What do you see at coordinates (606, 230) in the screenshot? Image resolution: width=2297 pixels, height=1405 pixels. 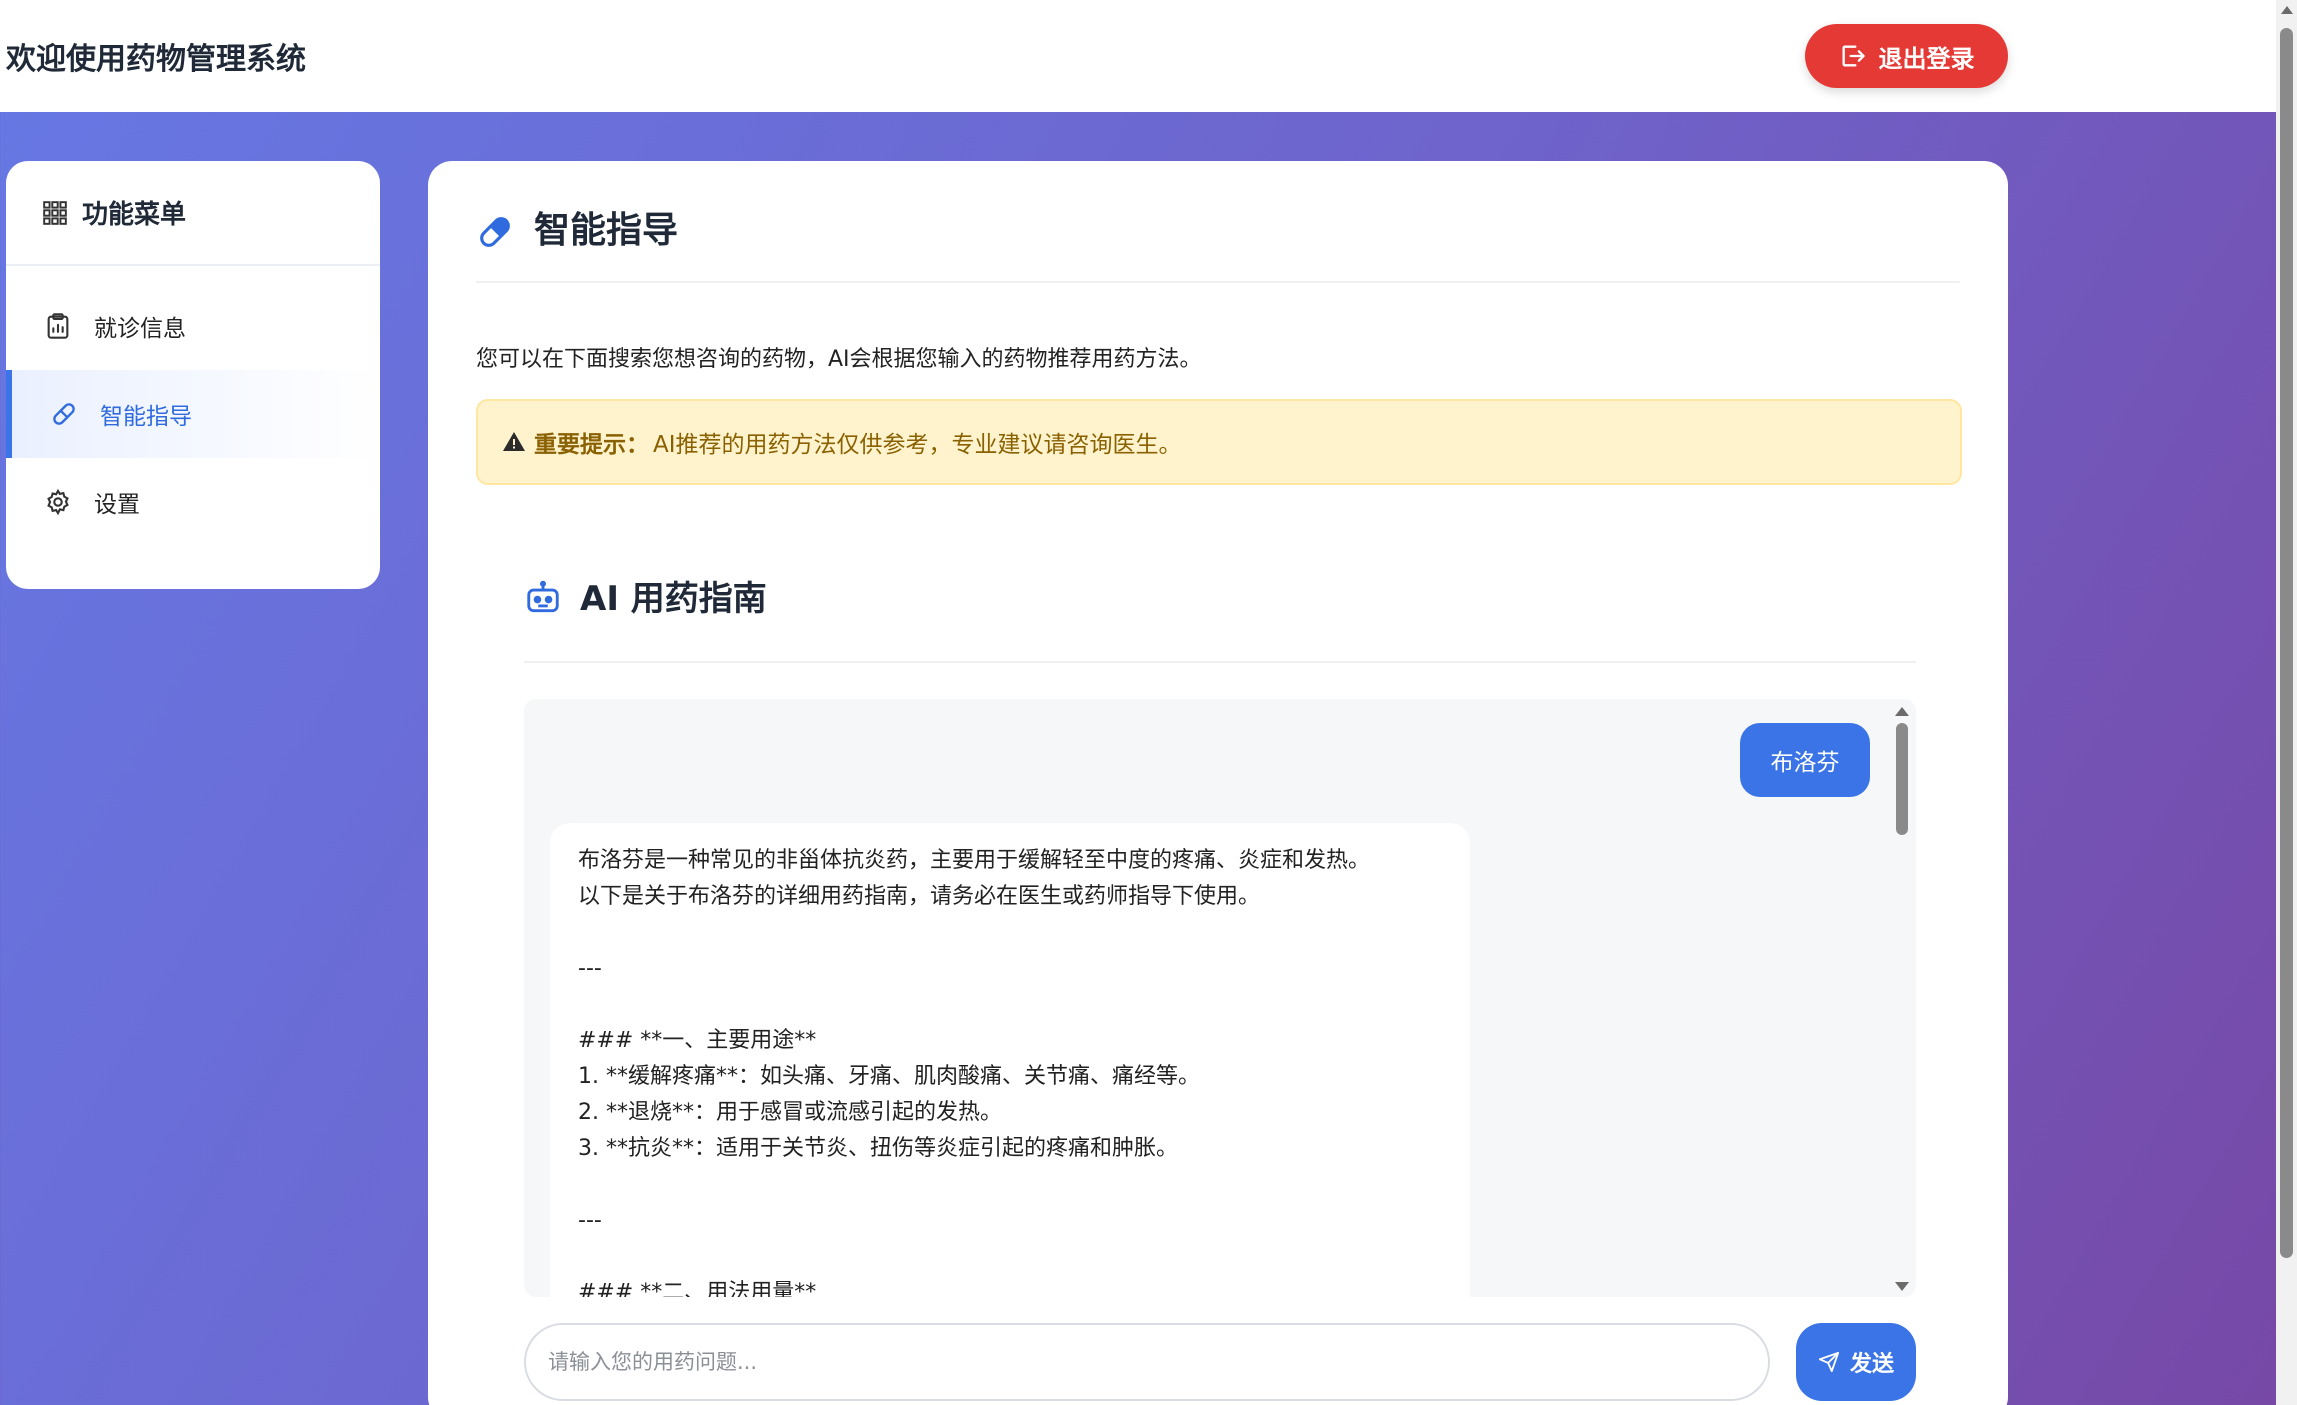 I see `page-title: 智能指导` at bounding box center [606, 230].